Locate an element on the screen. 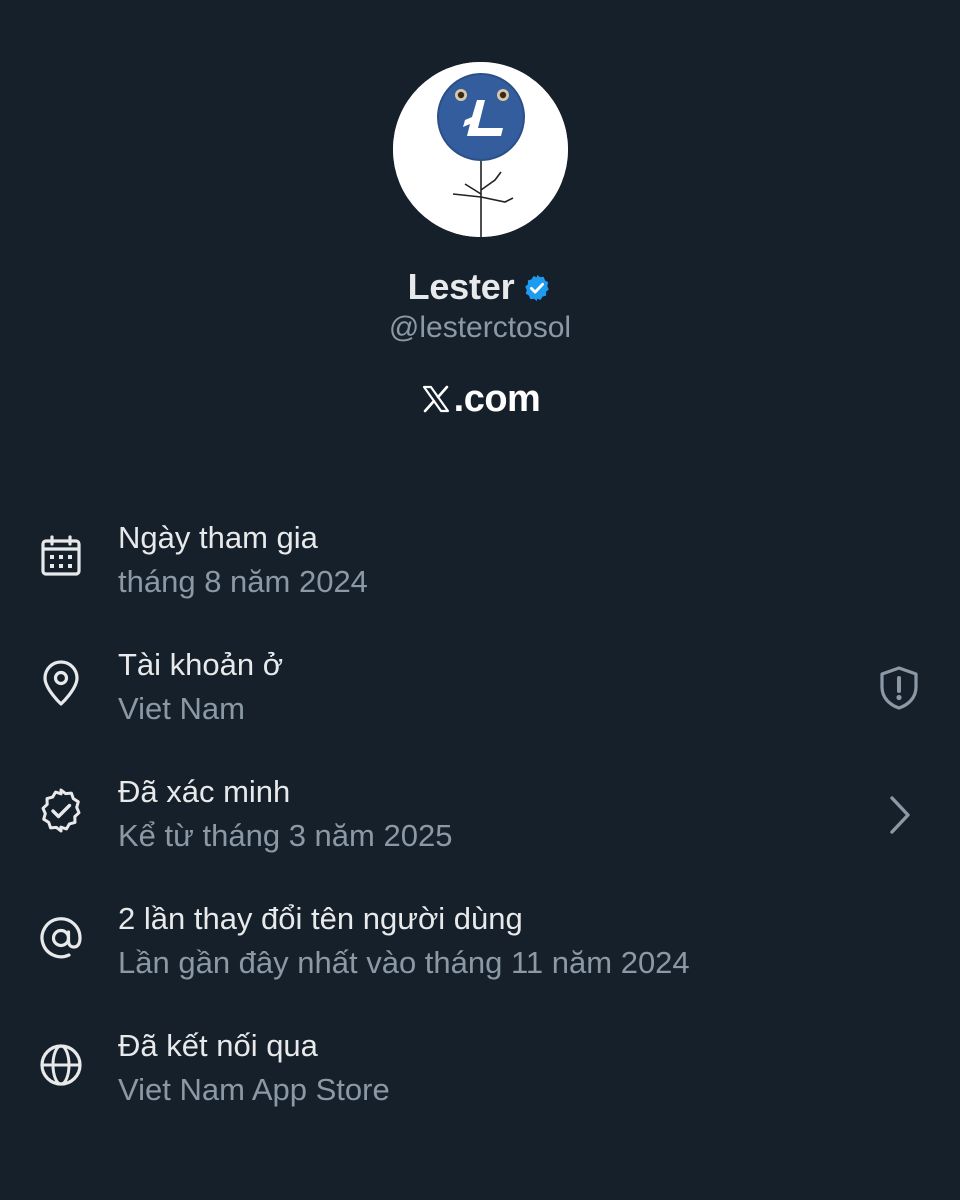 The image size is (960, 1200). info-subtitle: Viet Nam is located at coordinates (181, 708).